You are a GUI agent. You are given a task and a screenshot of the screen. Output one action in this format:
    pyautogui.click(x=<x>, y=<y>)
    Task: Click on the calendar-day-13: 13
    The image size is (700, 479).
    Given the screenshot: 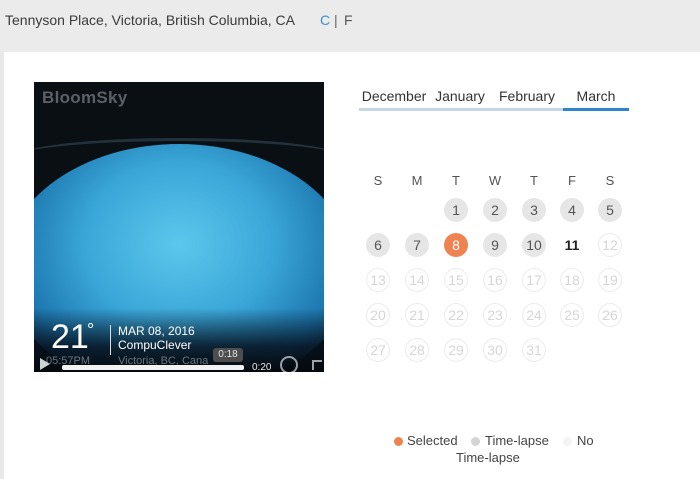 What is the action you would take?
    pyautogui.click(x=378, y=280)
    